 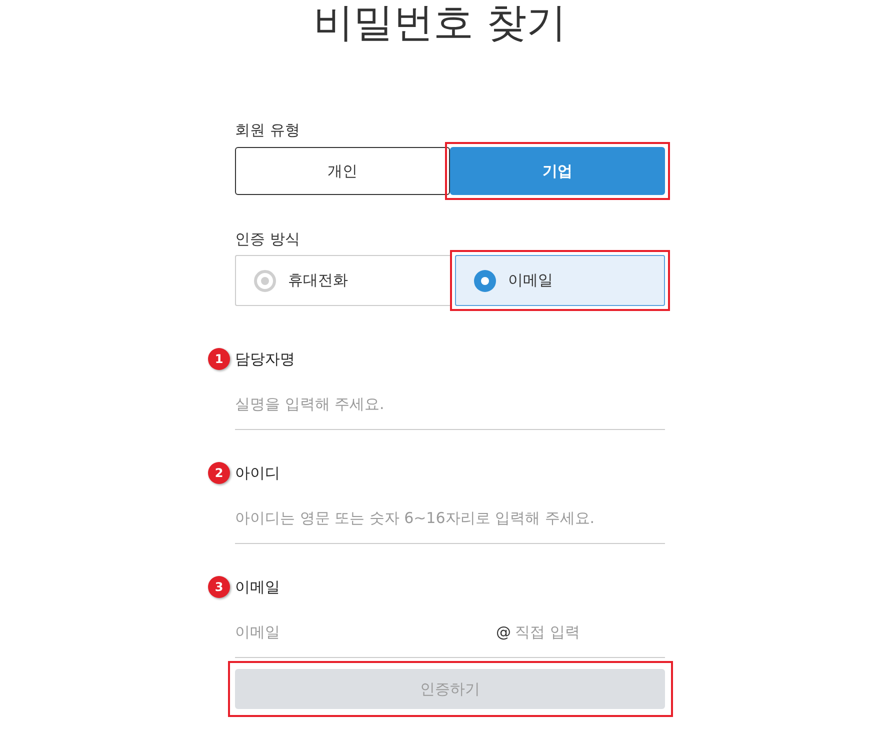 I want to click on at-sign: @, so click(x=503, y=631).